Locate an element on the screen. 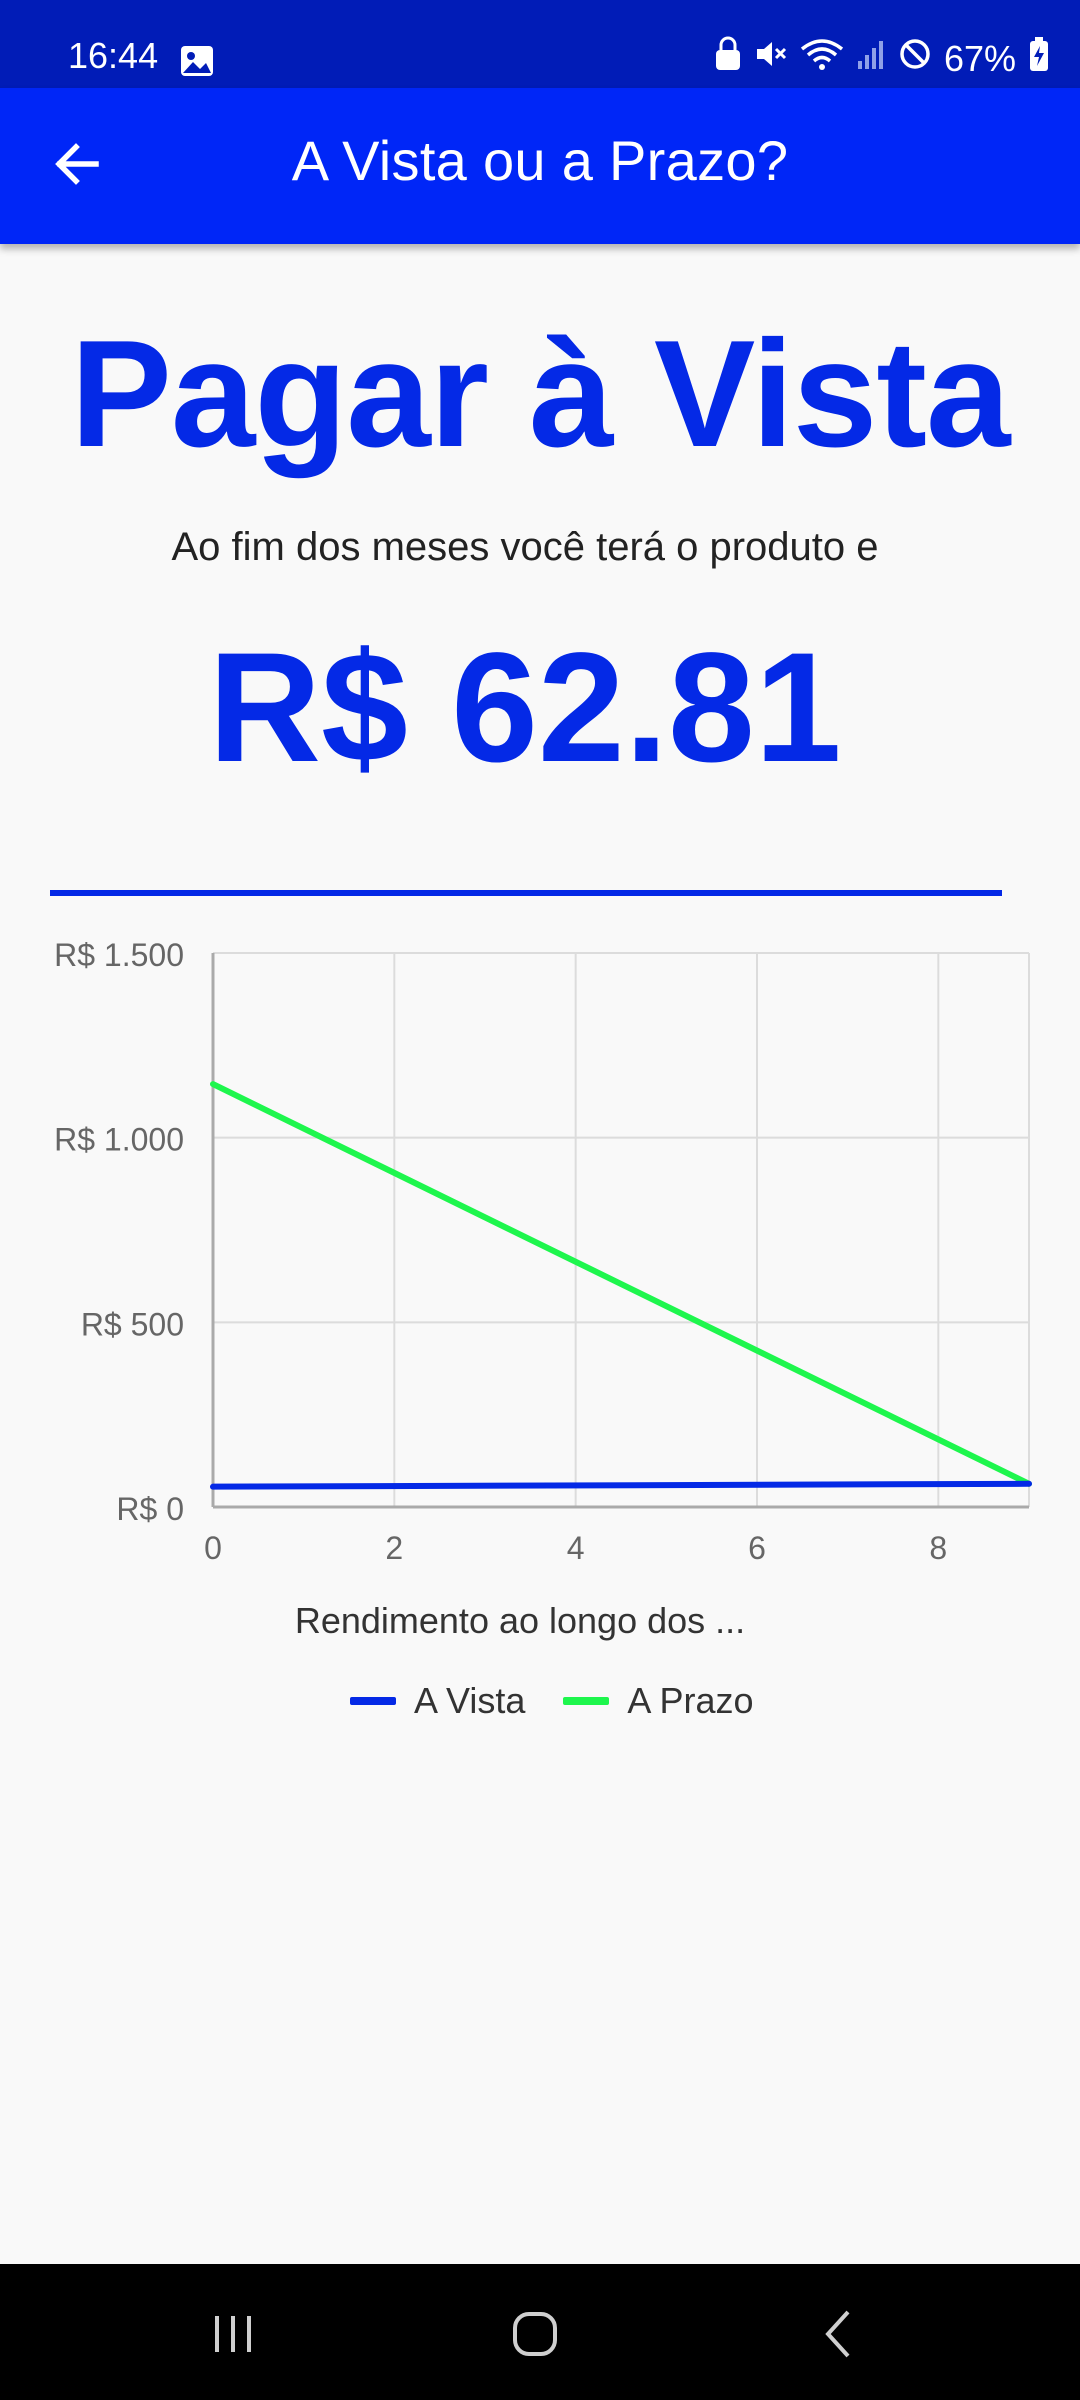 The height and width of the screenshot is (2400, 1080). status-icons: 67% is located at coordinates (882, 58).